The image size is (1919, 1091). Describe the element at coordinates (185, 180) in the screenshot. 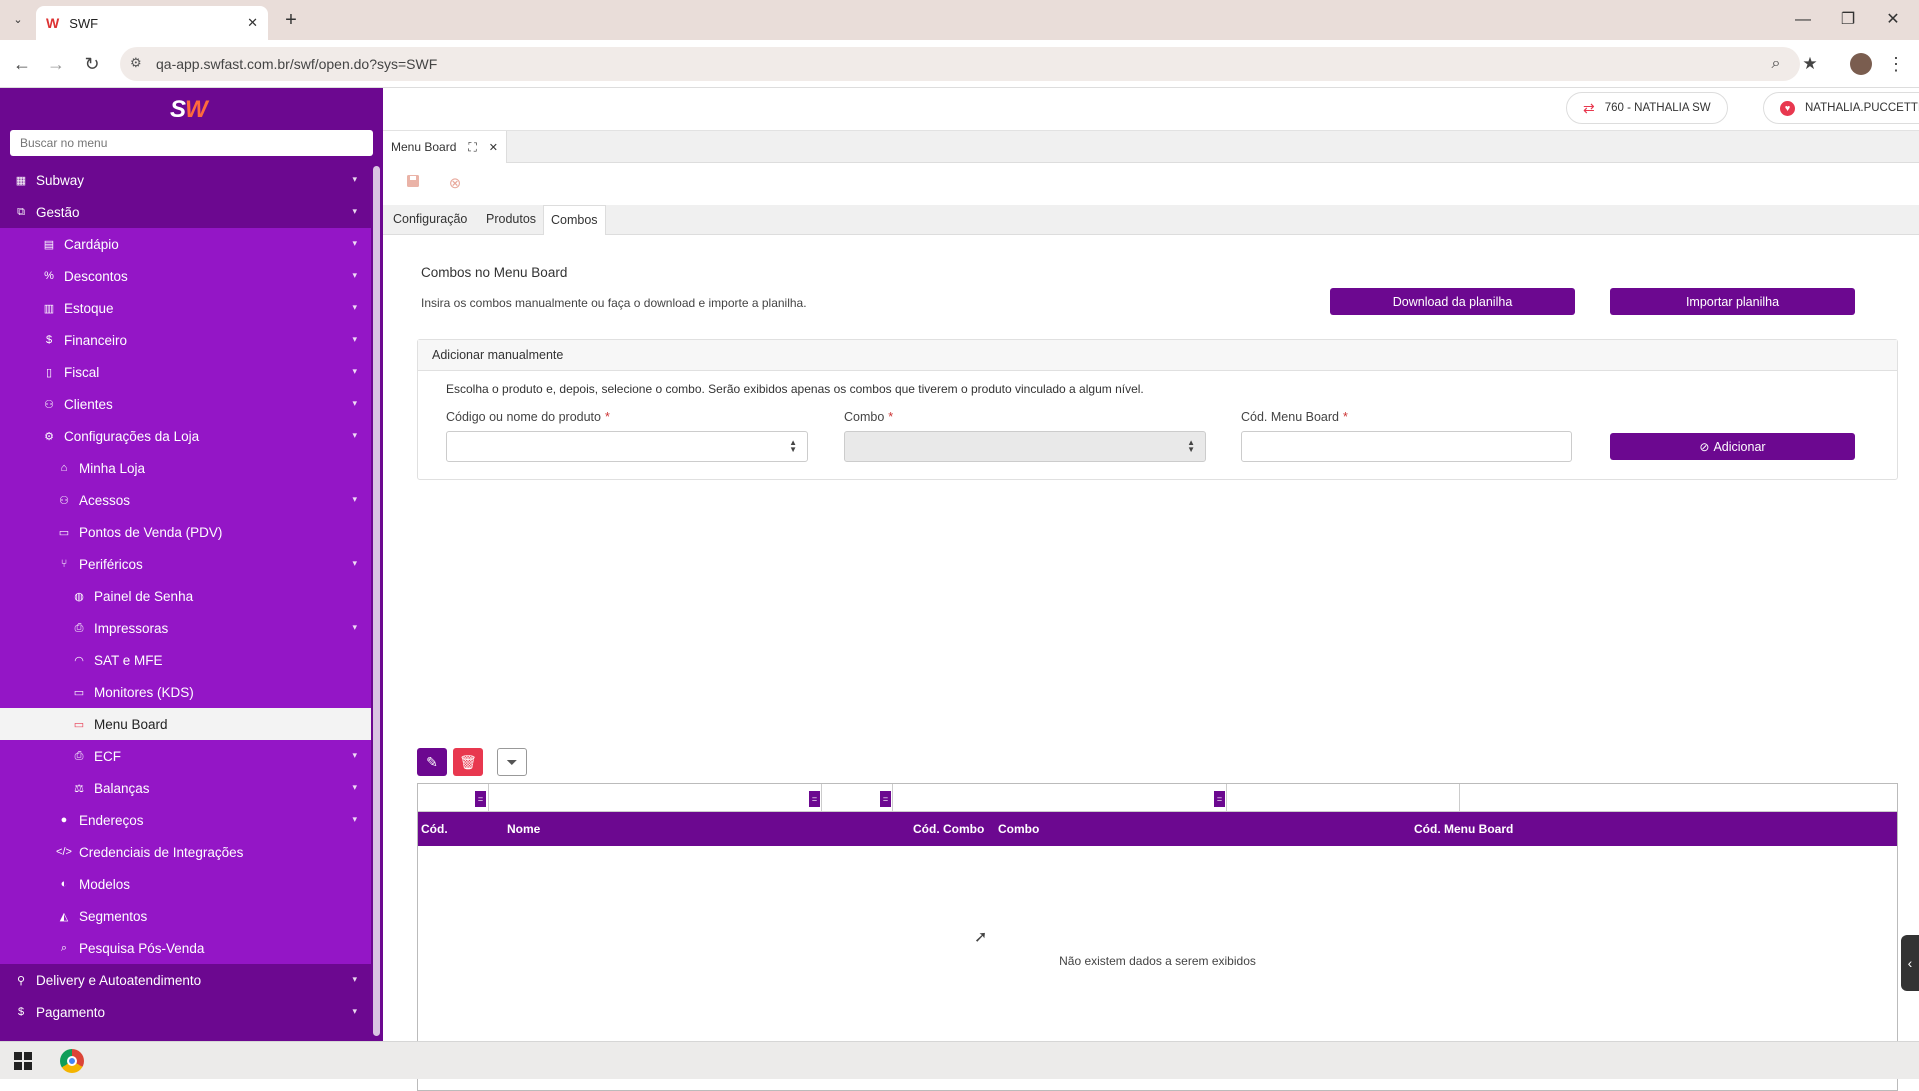

I see `sidebar-item-subway: ▦ Subway ▾` at that location.